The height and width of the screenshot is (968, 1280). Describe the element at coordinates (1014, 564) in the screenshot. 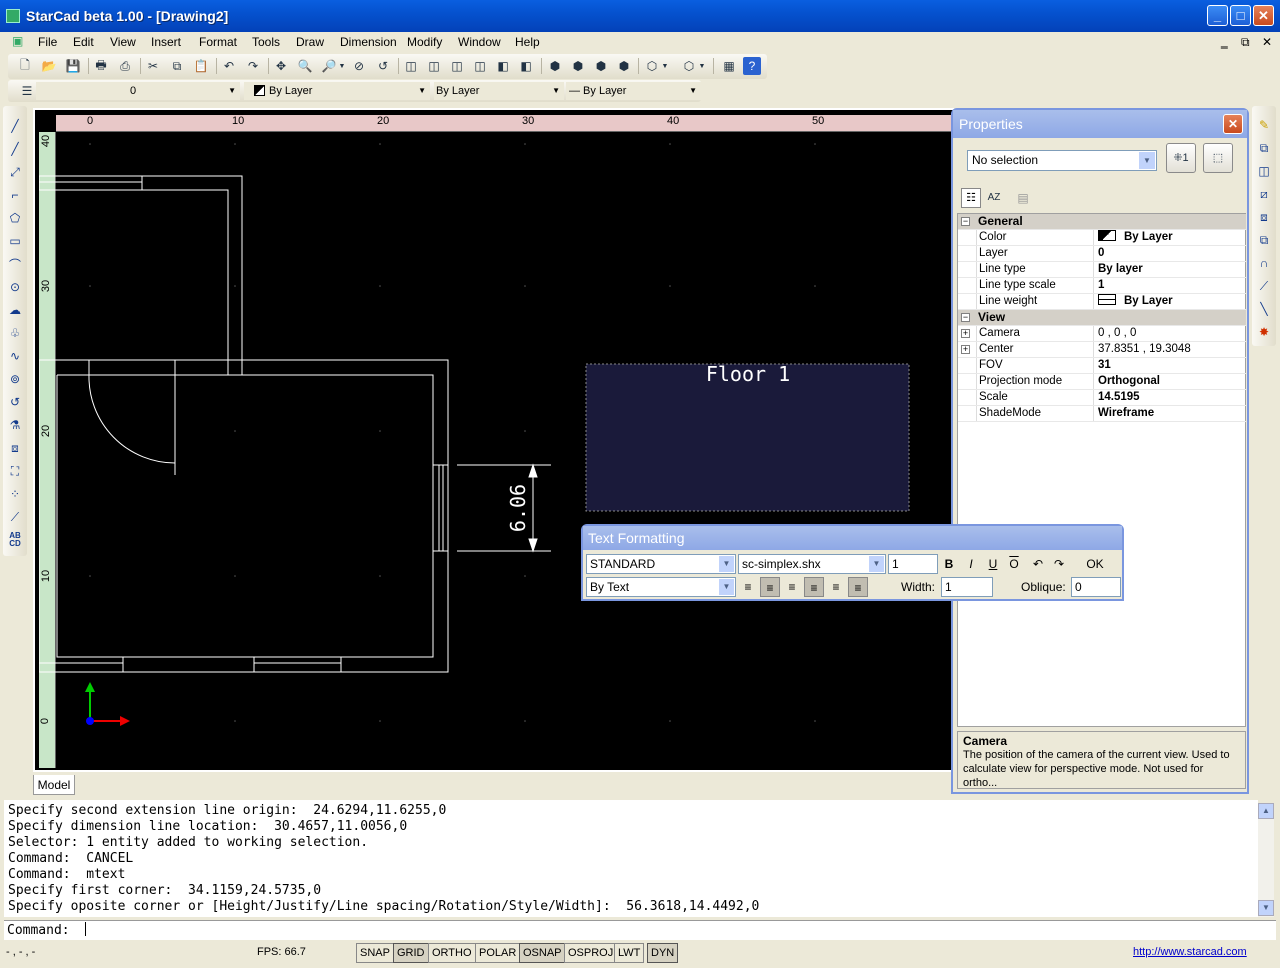

I see `overline-button: O` at that location.